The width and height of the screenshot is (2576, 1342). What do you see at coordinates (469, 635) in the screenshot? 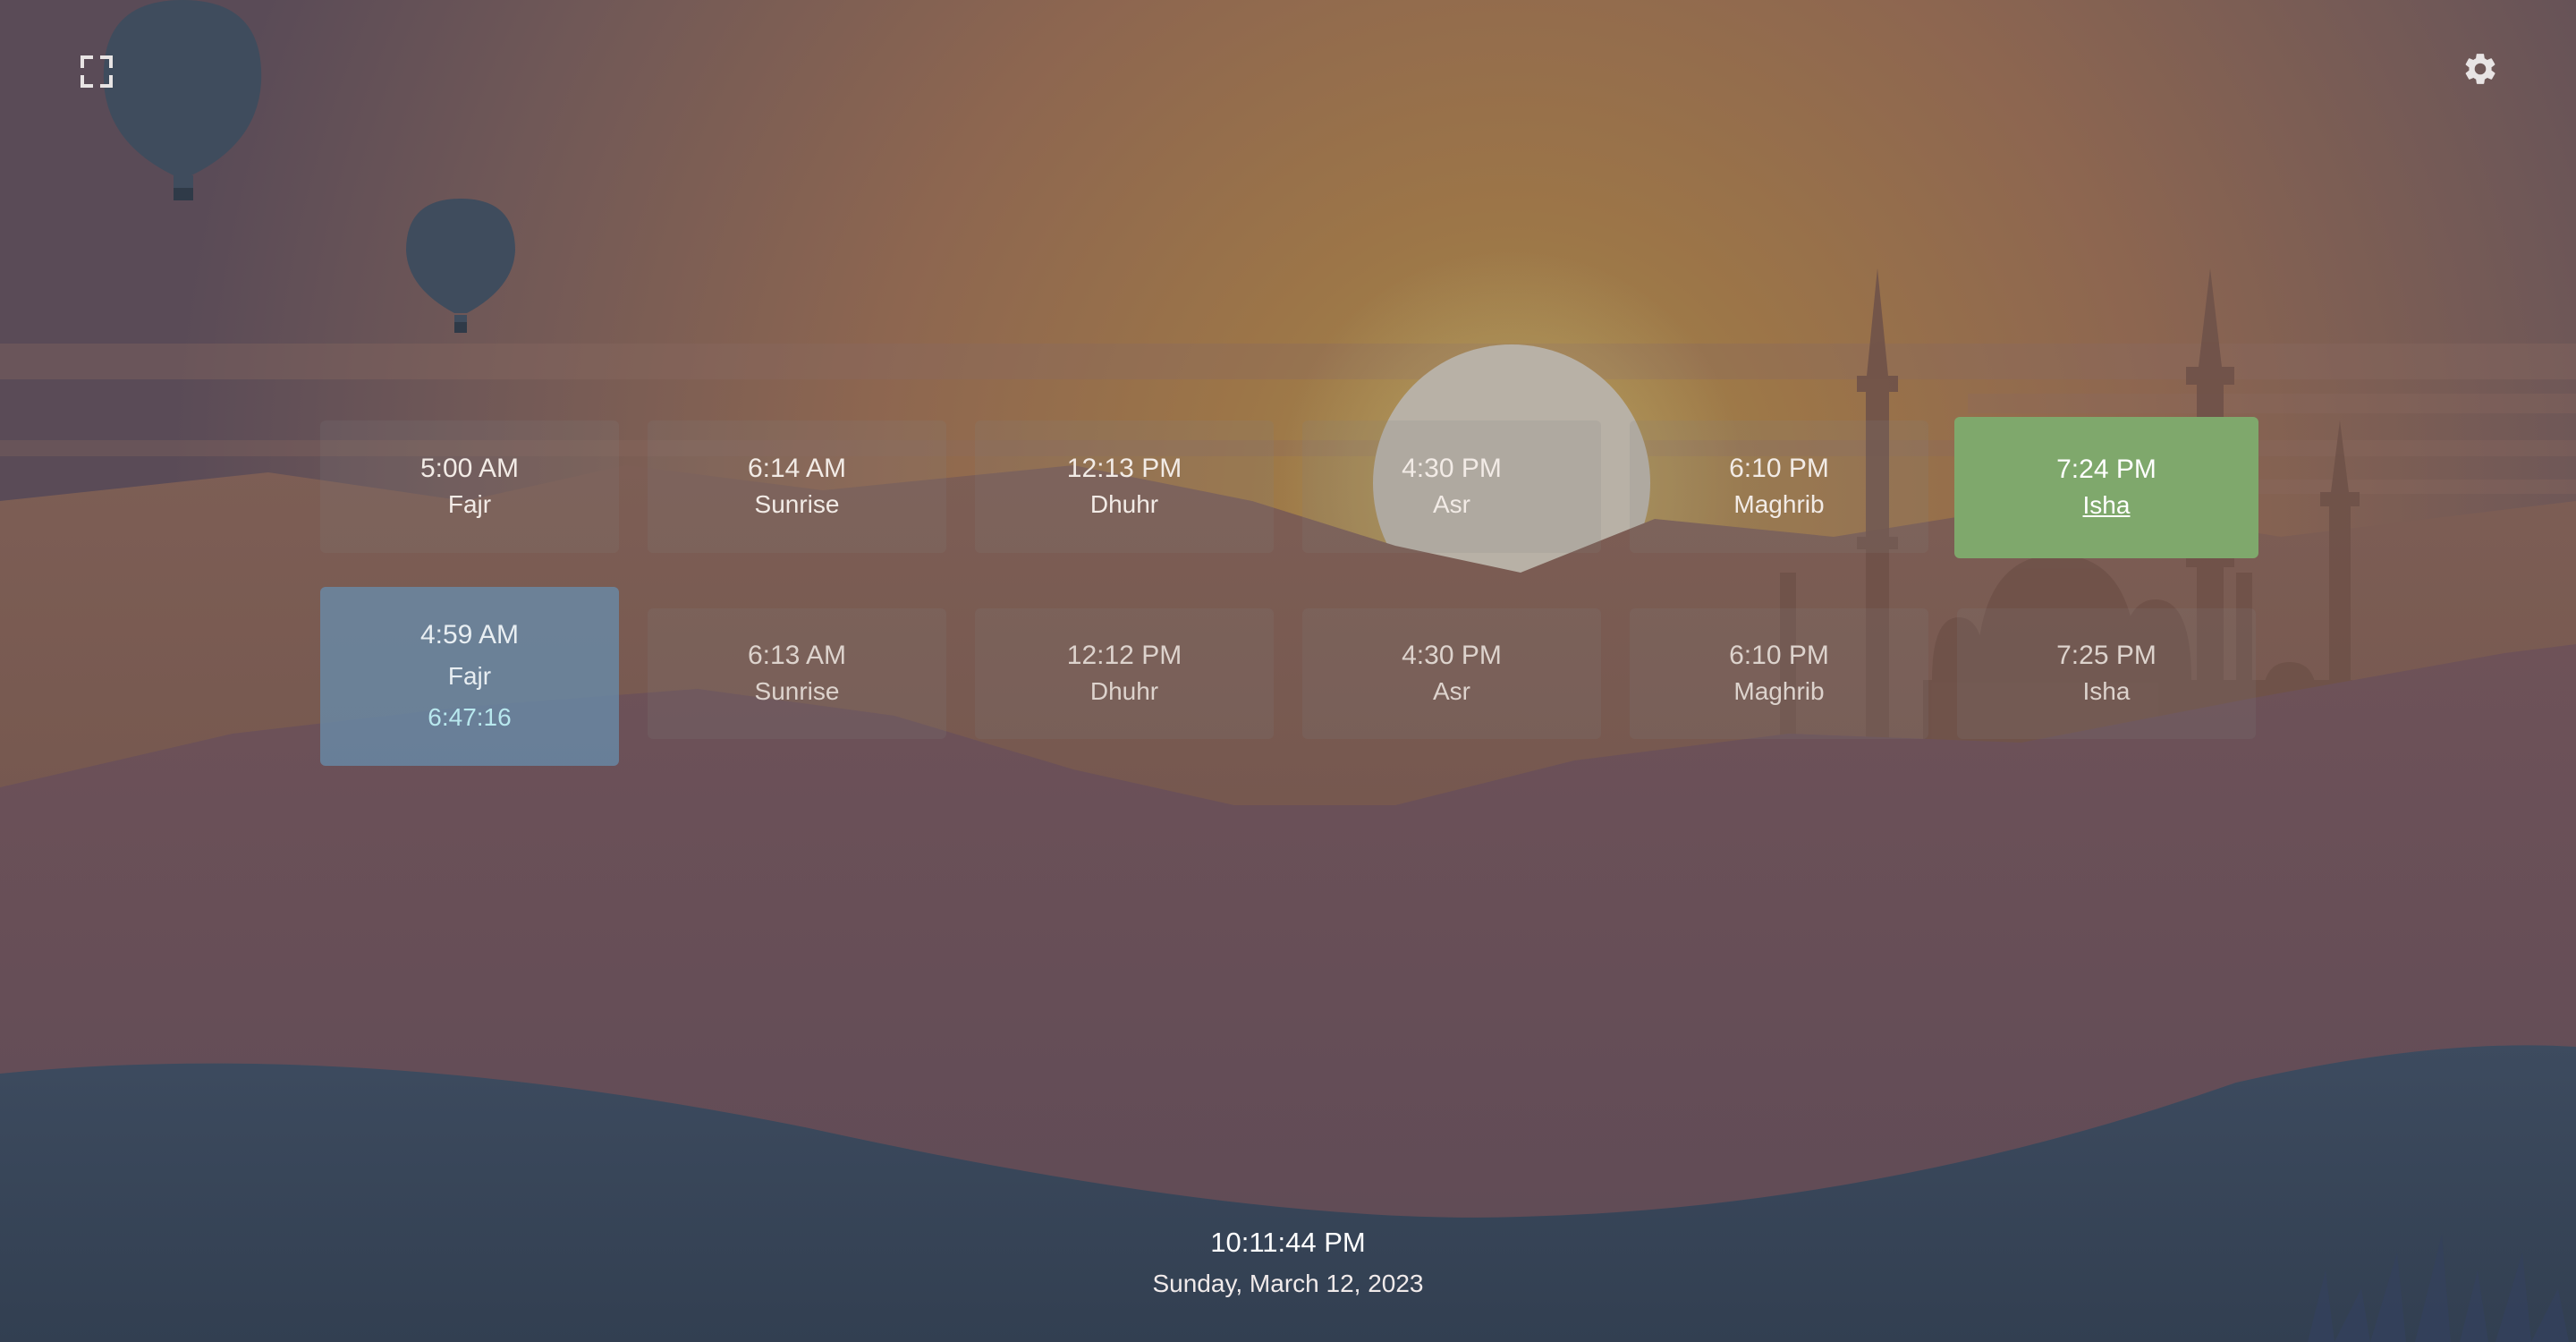
I see `prayer-time: 4:59 AM` at bounding box center [469, 635].